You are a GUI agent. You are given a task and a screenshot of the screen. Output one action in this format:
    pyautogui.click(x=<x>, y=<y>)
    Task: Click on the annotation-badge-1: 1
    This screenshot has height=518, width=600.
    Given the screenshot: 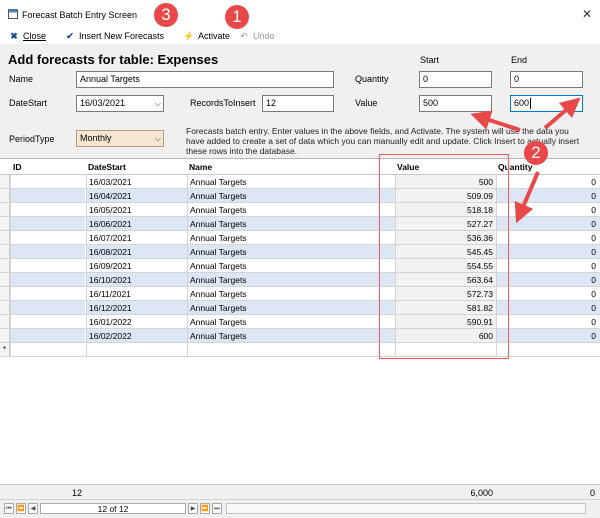 What is the action you would take?
    pyautogui.click(x=237, y=17)
    